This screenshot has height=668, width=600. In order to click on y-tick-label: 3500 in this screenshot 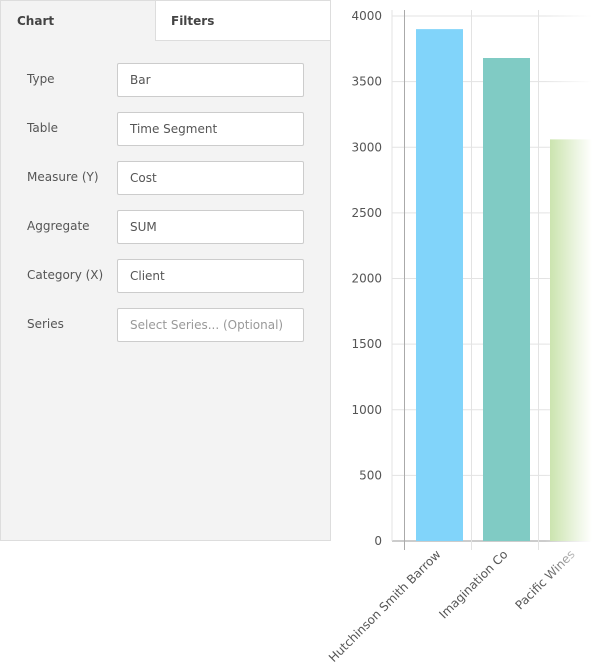, I will do `click(366, 82)`.